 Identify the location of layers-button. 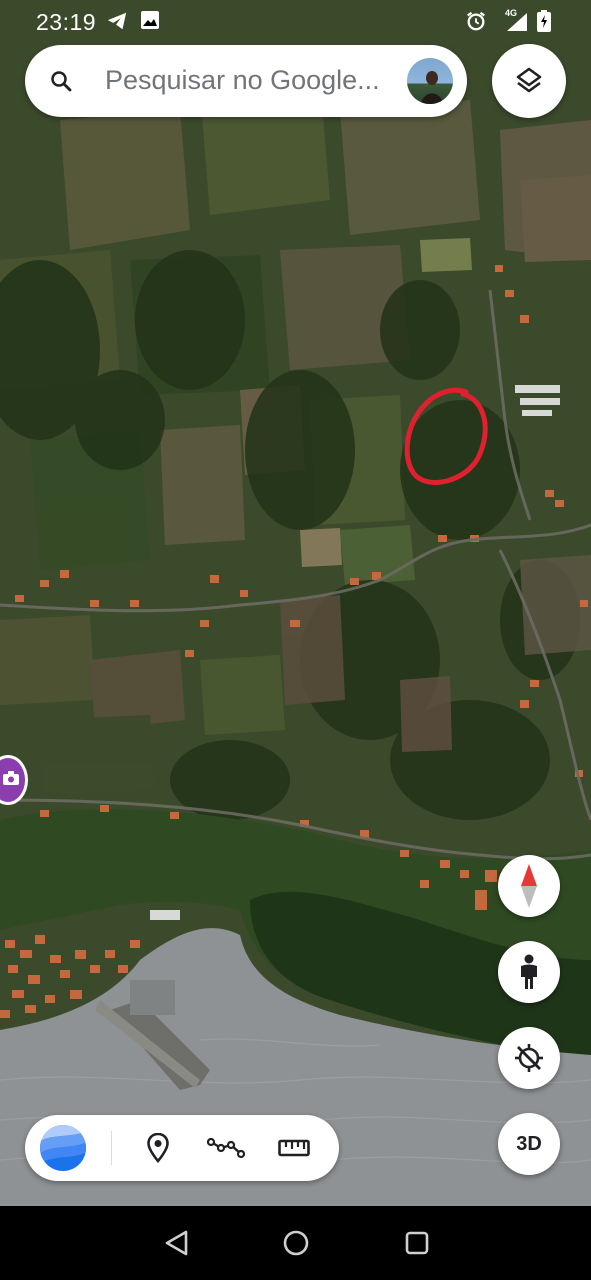
(529, 81).